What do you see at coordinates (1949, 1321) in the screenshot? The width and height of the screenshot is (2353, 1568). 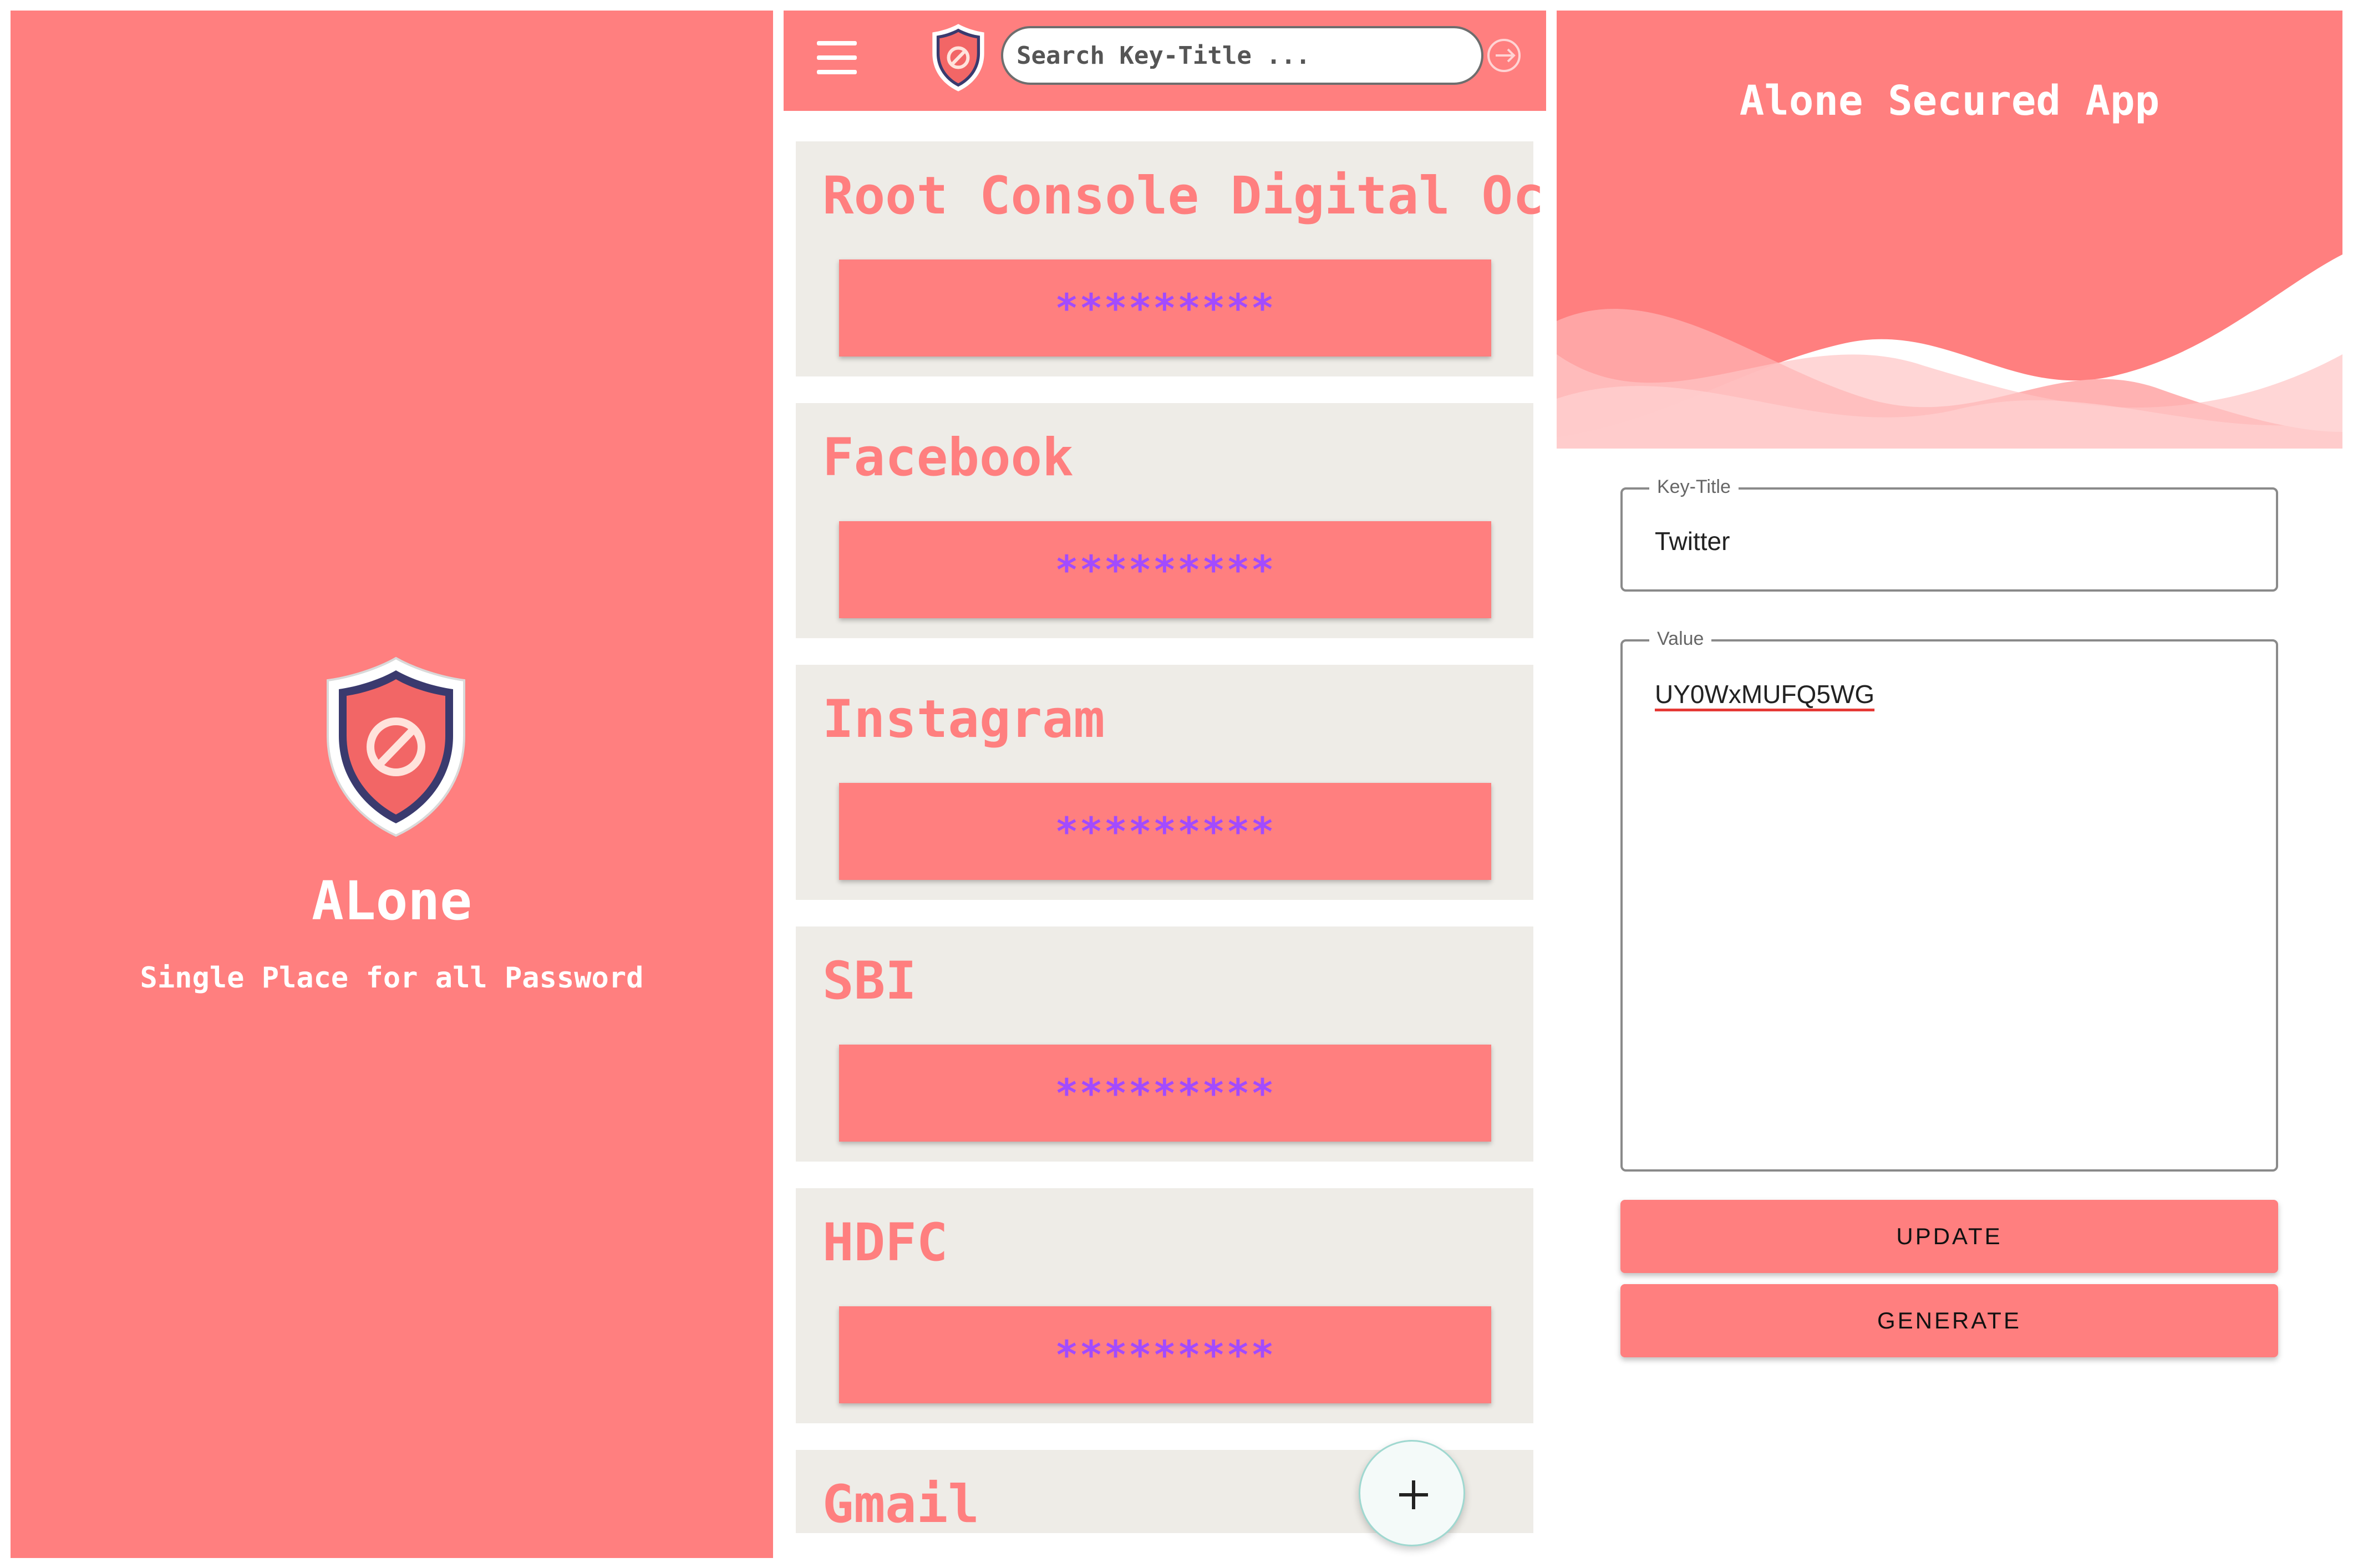 I see `generate-button: GENERATE` at bounding box center [1949, 1321].